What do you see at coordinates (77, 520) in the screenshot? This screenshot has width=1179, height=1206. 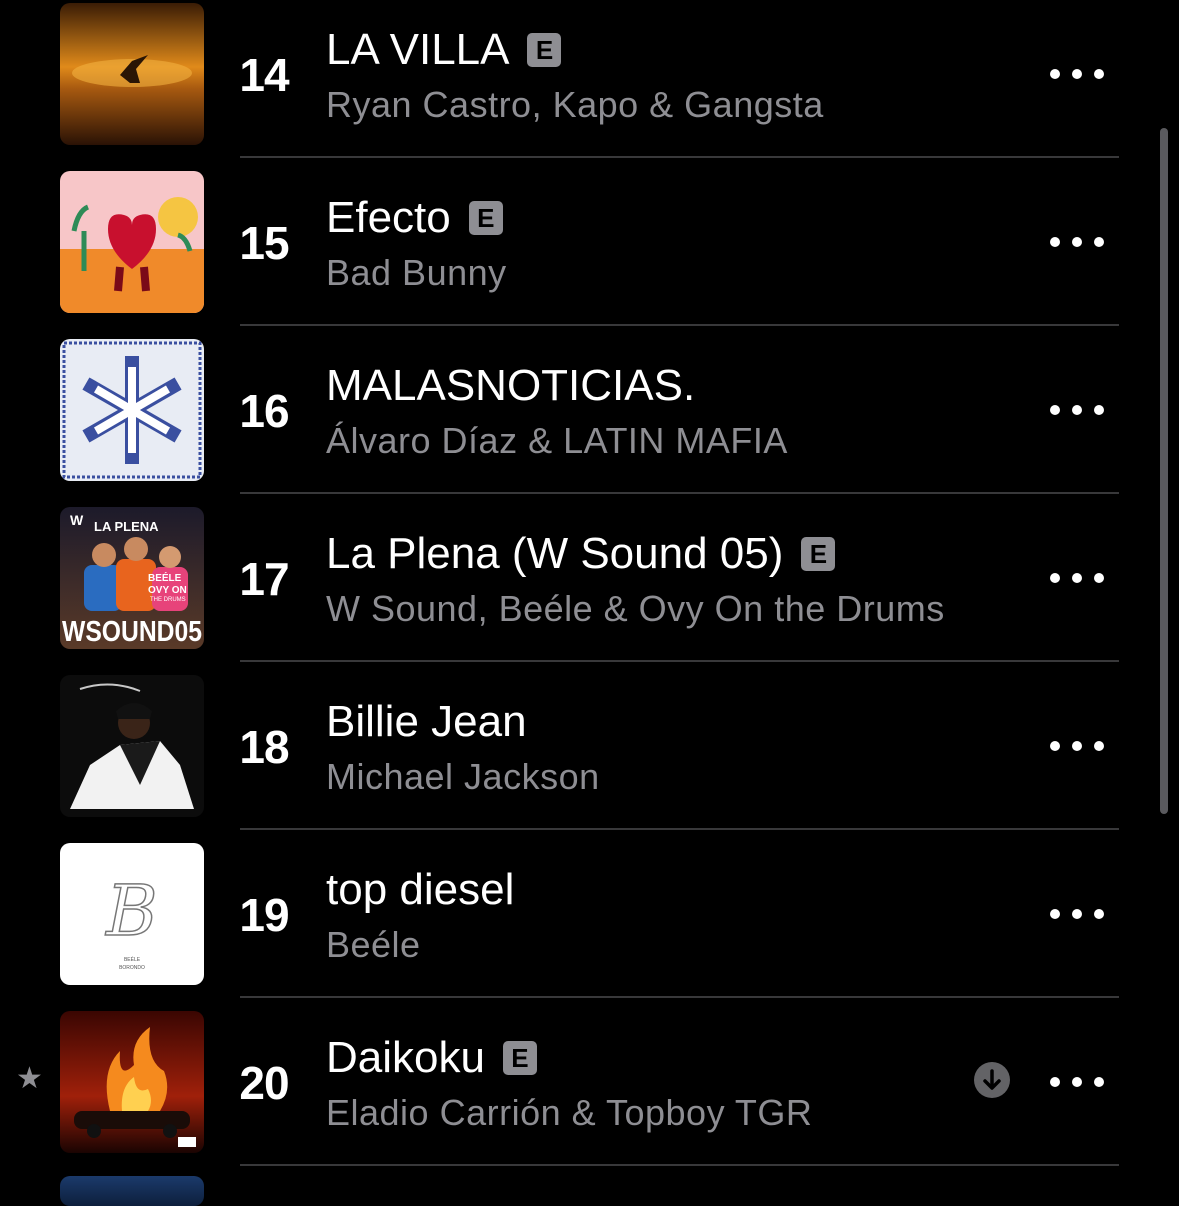 I see `svg-text: W` at bounding box center [77, 520].